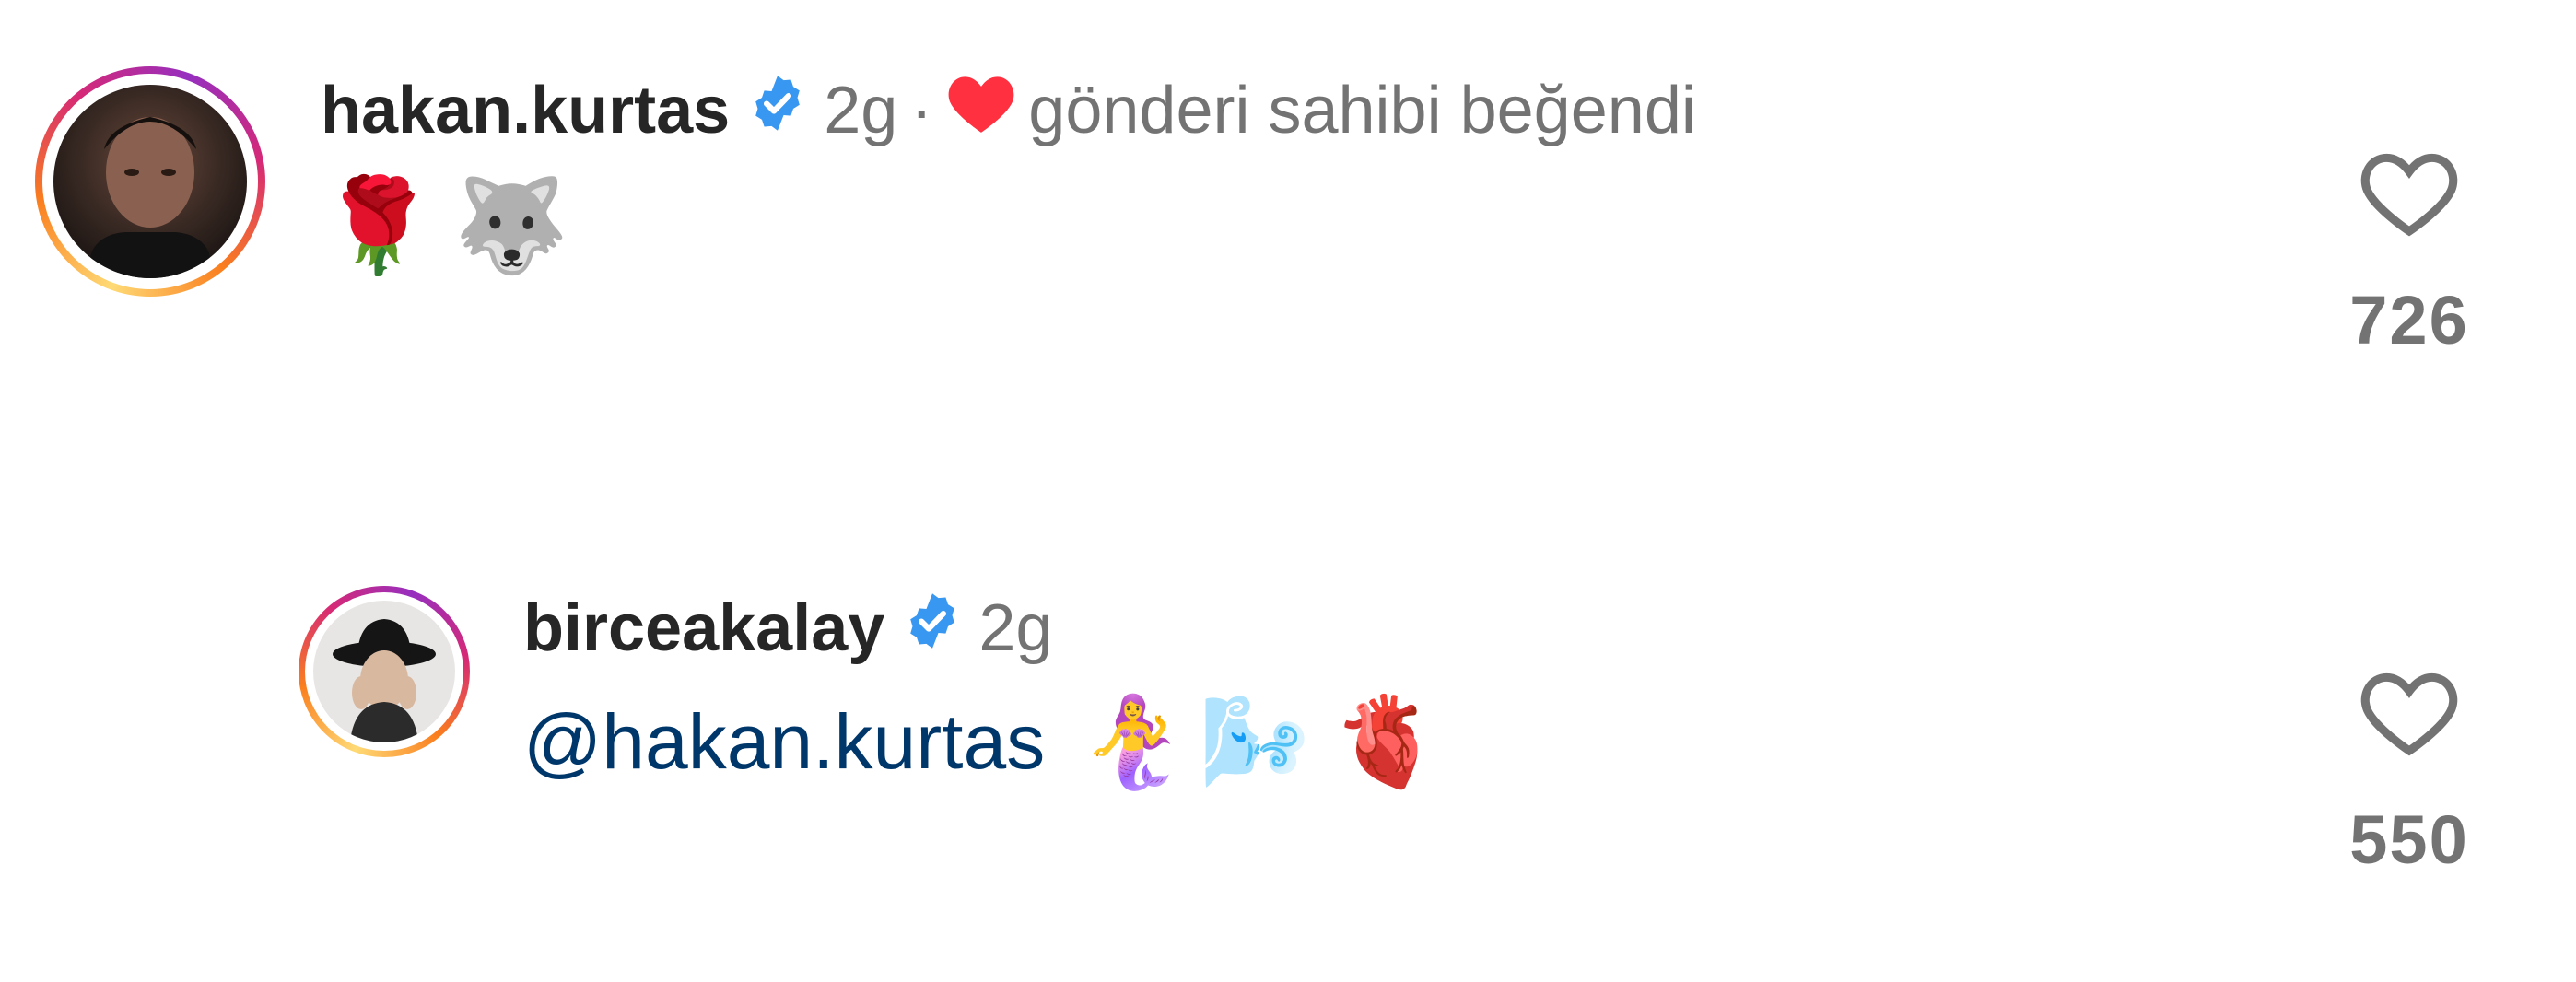  Describe the element at coordinates (511, 225) in the screenshot. I see `wolf-emoji: 🐺` at that location.